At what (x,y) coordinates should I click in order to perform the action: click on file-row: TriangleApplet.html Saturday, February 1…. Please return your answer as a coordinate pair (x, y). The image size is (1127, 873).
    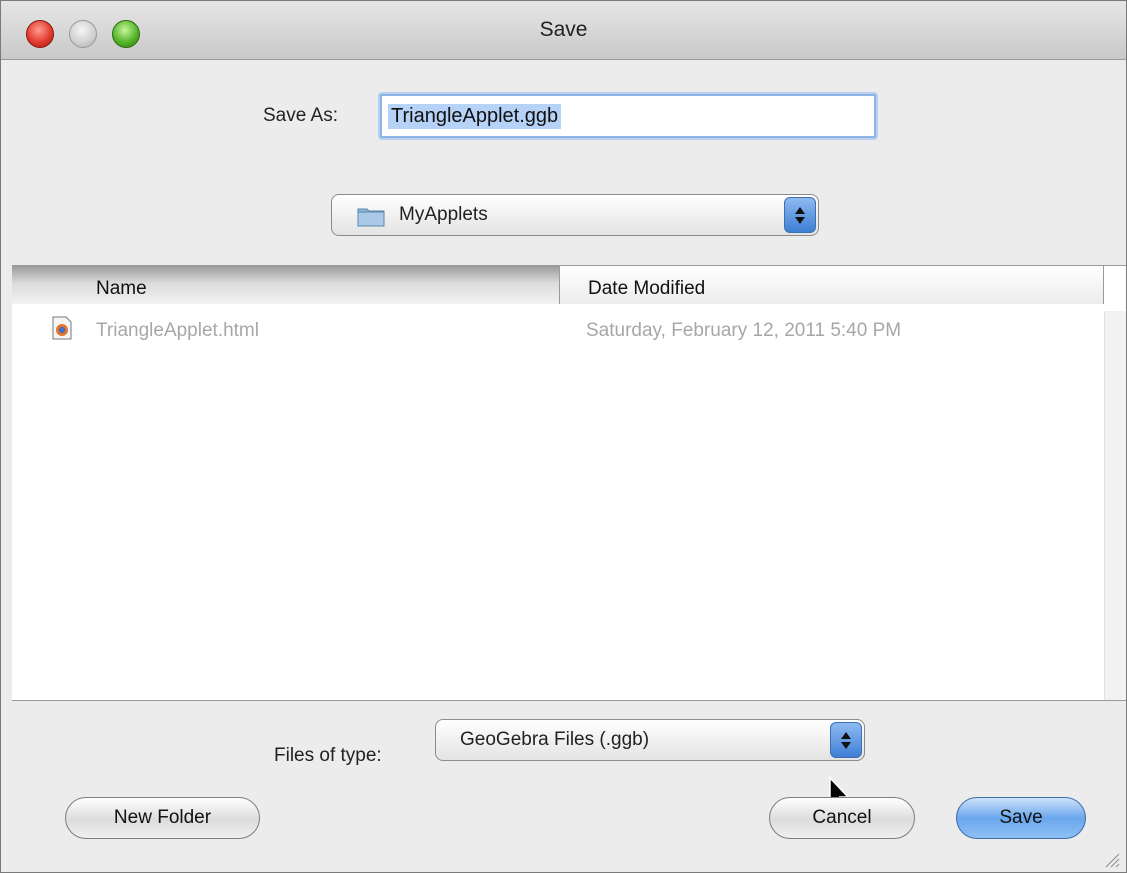
    Looking at the image, I should click on (558, 331).